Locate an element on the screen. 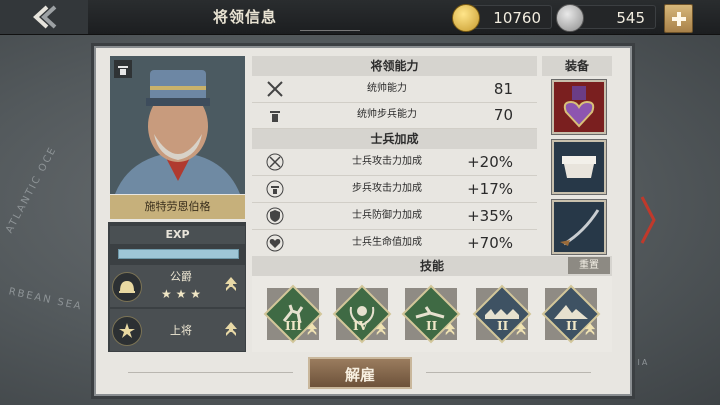 This screenshot has width=720, height=405. helmet-icon is located at coordinates (127, 287).